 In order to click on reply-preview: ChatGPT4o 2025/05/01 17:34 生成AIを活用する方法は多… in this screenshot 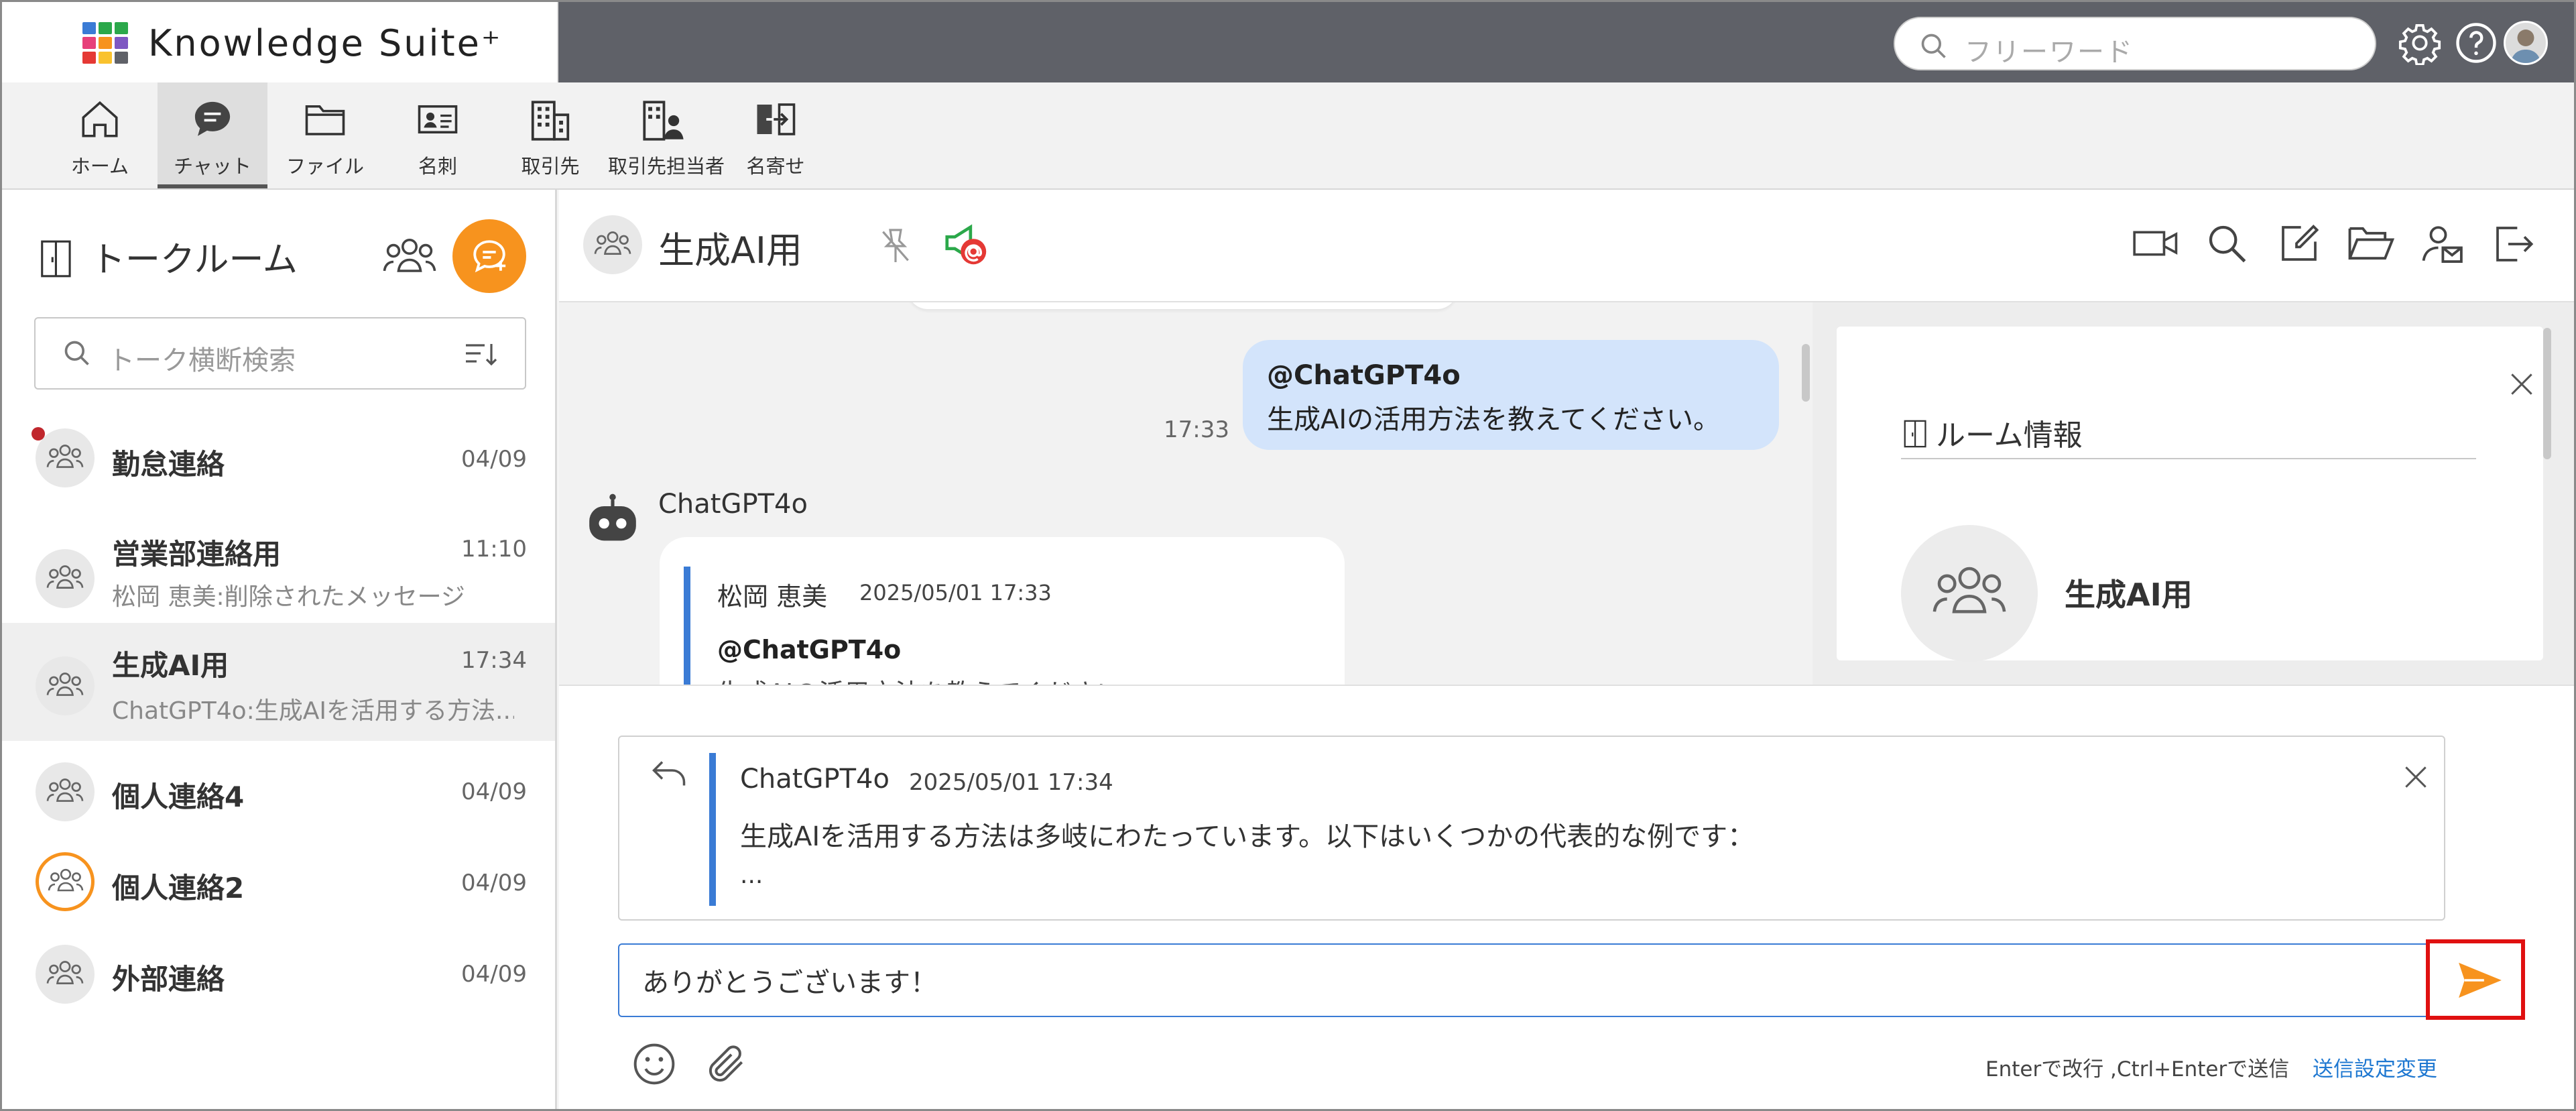, I will do `click(1532, 828)`.